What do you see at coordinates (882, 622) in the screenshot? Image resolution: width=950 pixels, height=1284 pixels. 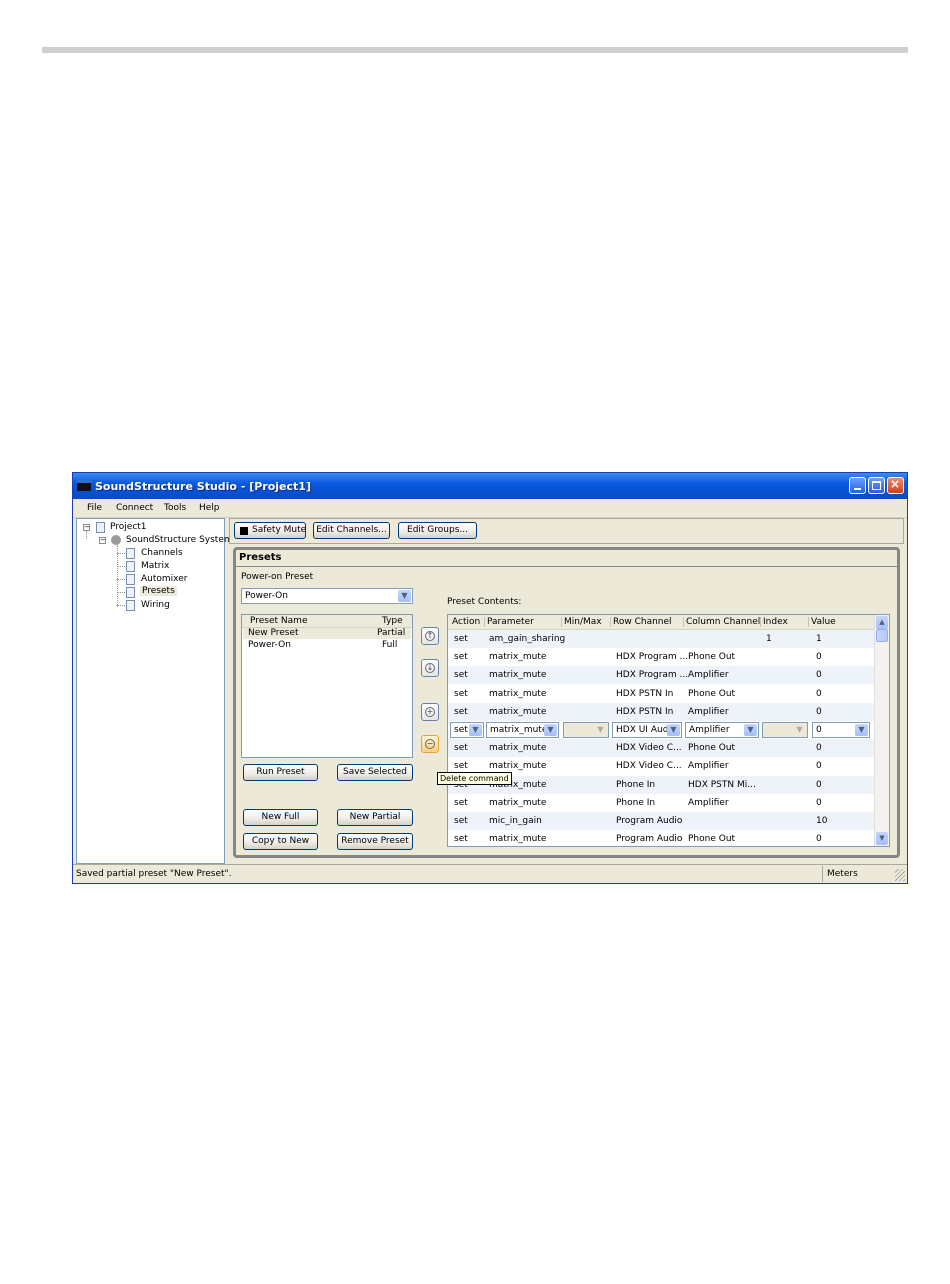 I see `scroll-up-icon: ▲` at bounding box center [882, 622].